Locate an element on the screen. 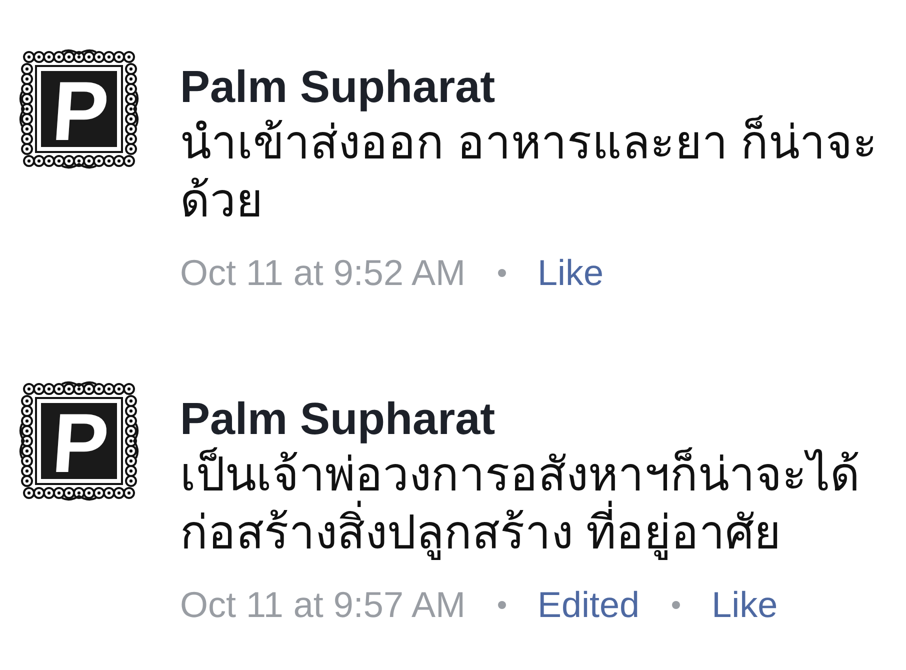 This screenshot has width=906, height=670. timestamp: Oct 11 at 9:52 AM is located at coordinates (323, 273).